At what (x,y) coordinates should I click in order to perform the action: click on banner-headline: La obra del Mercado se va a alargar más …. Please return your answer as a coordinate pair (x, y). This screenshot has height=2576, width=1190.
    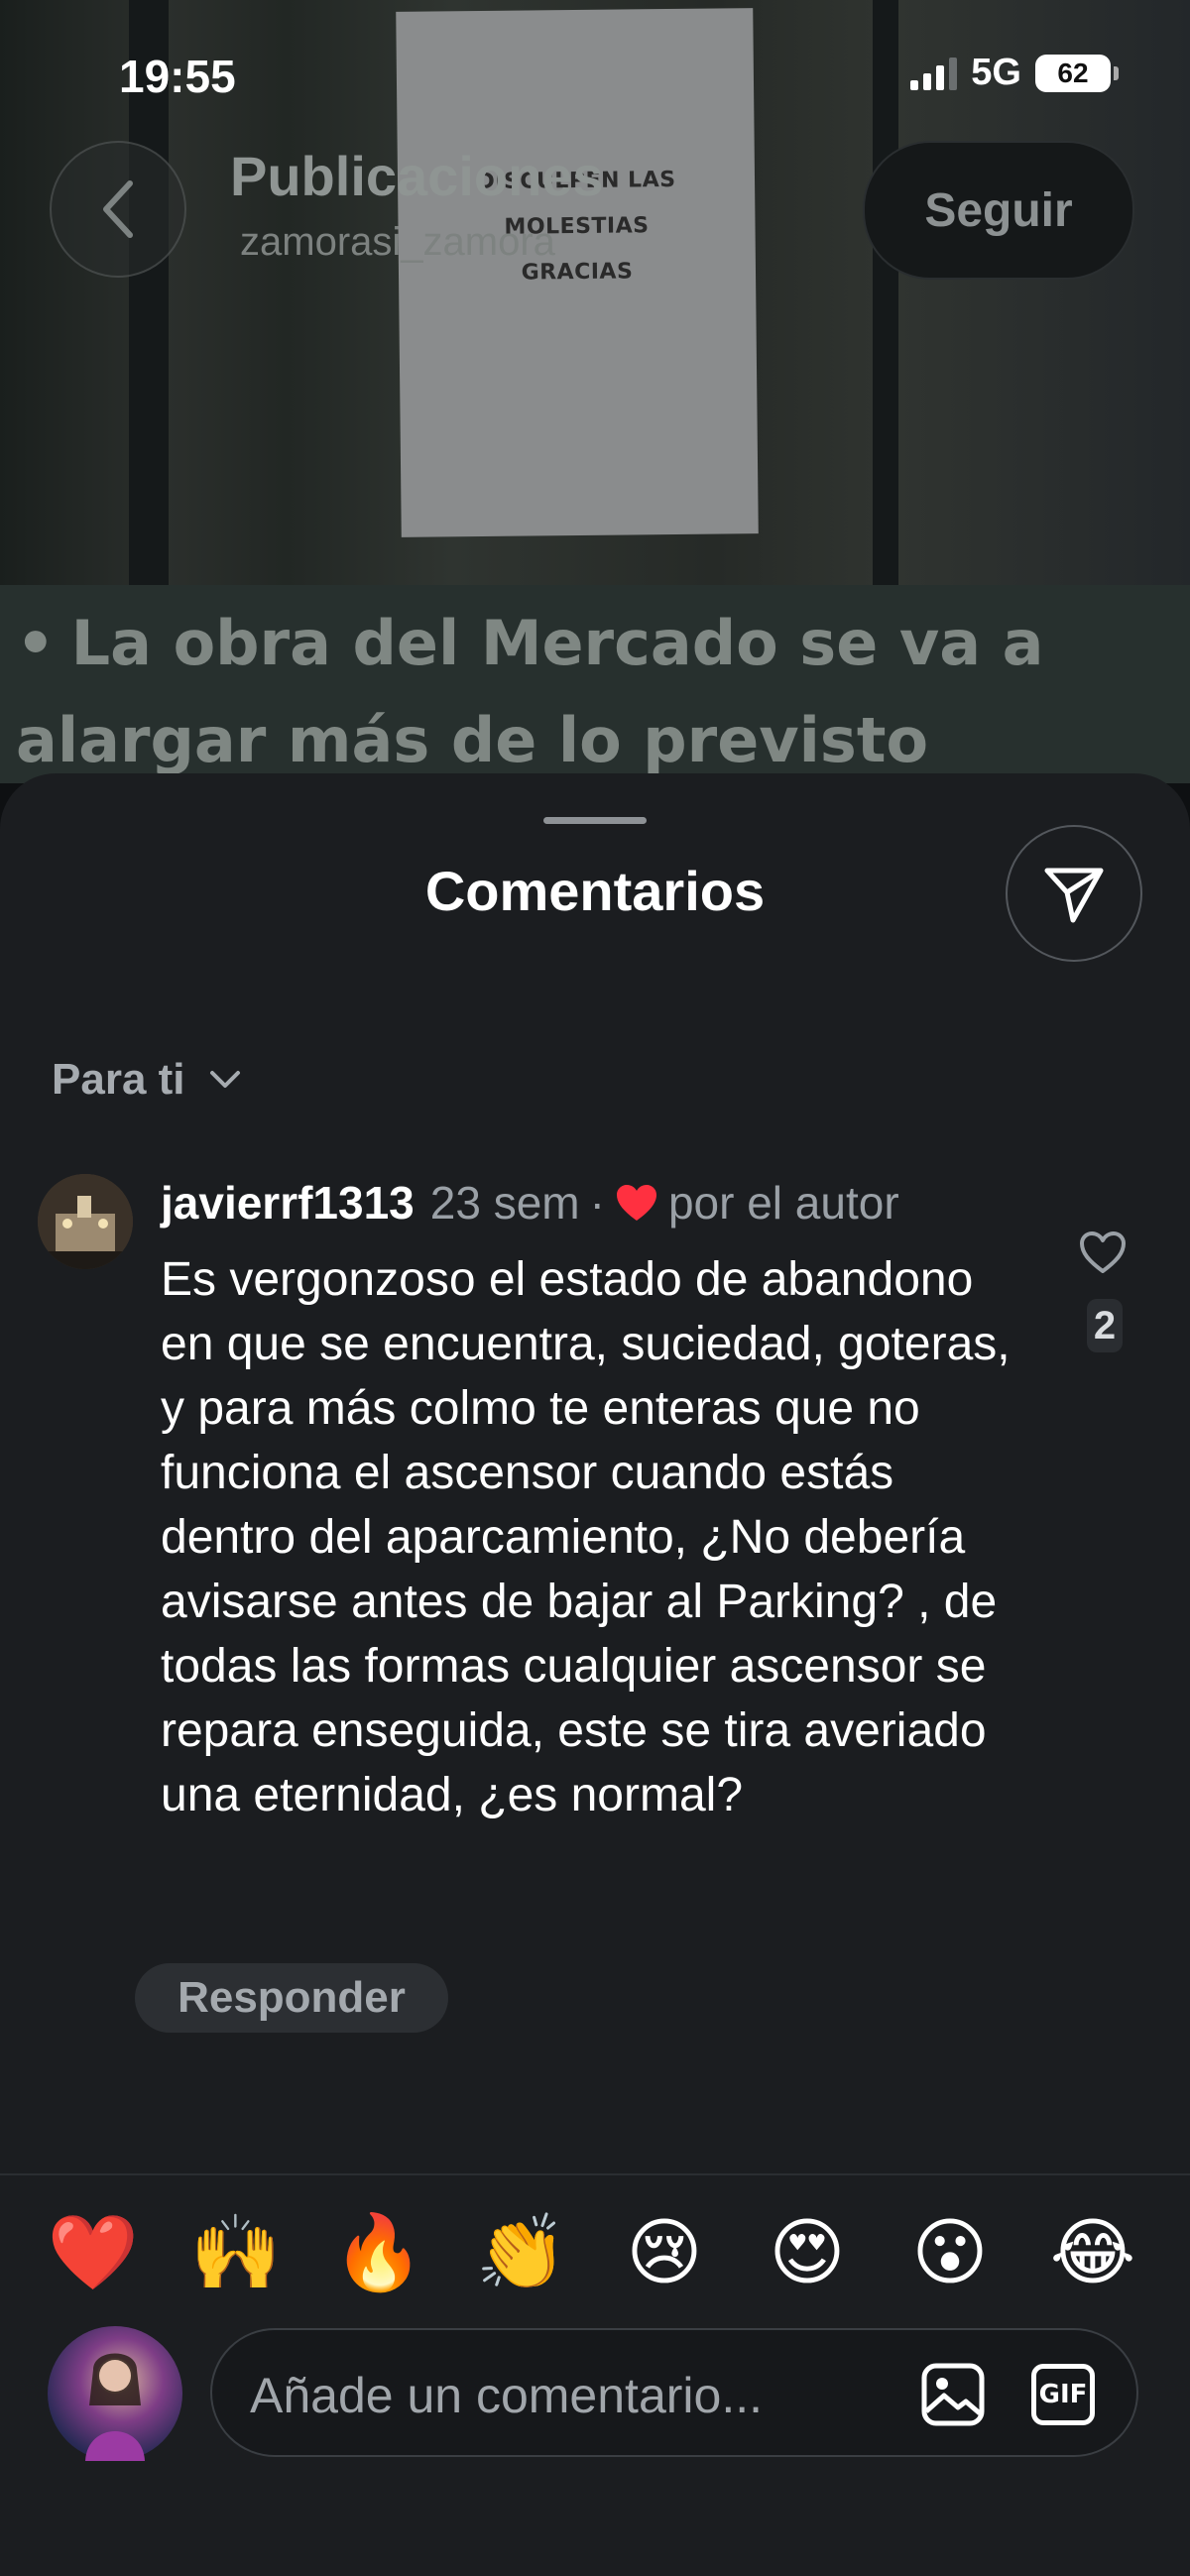
    Looking at the image, I should click on (530, 691).